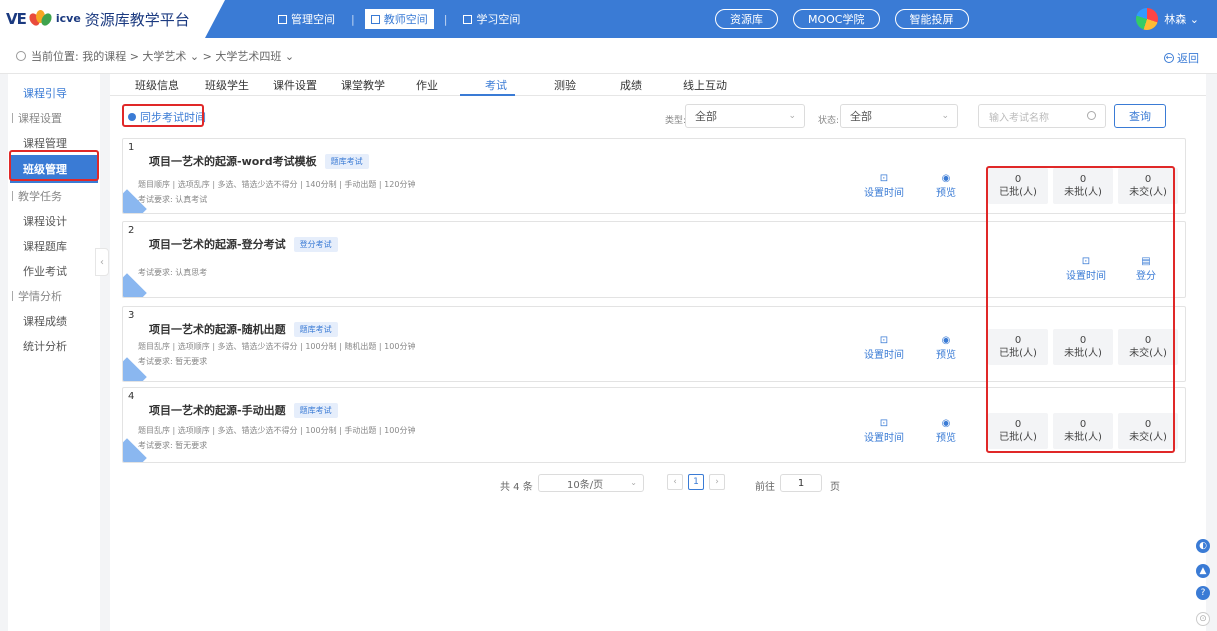 The width and height of the screenshot is (1217, 631). I want to click on exam-title: 项目一艺术的起源-手动出题 题库考试, so click(243, 410).